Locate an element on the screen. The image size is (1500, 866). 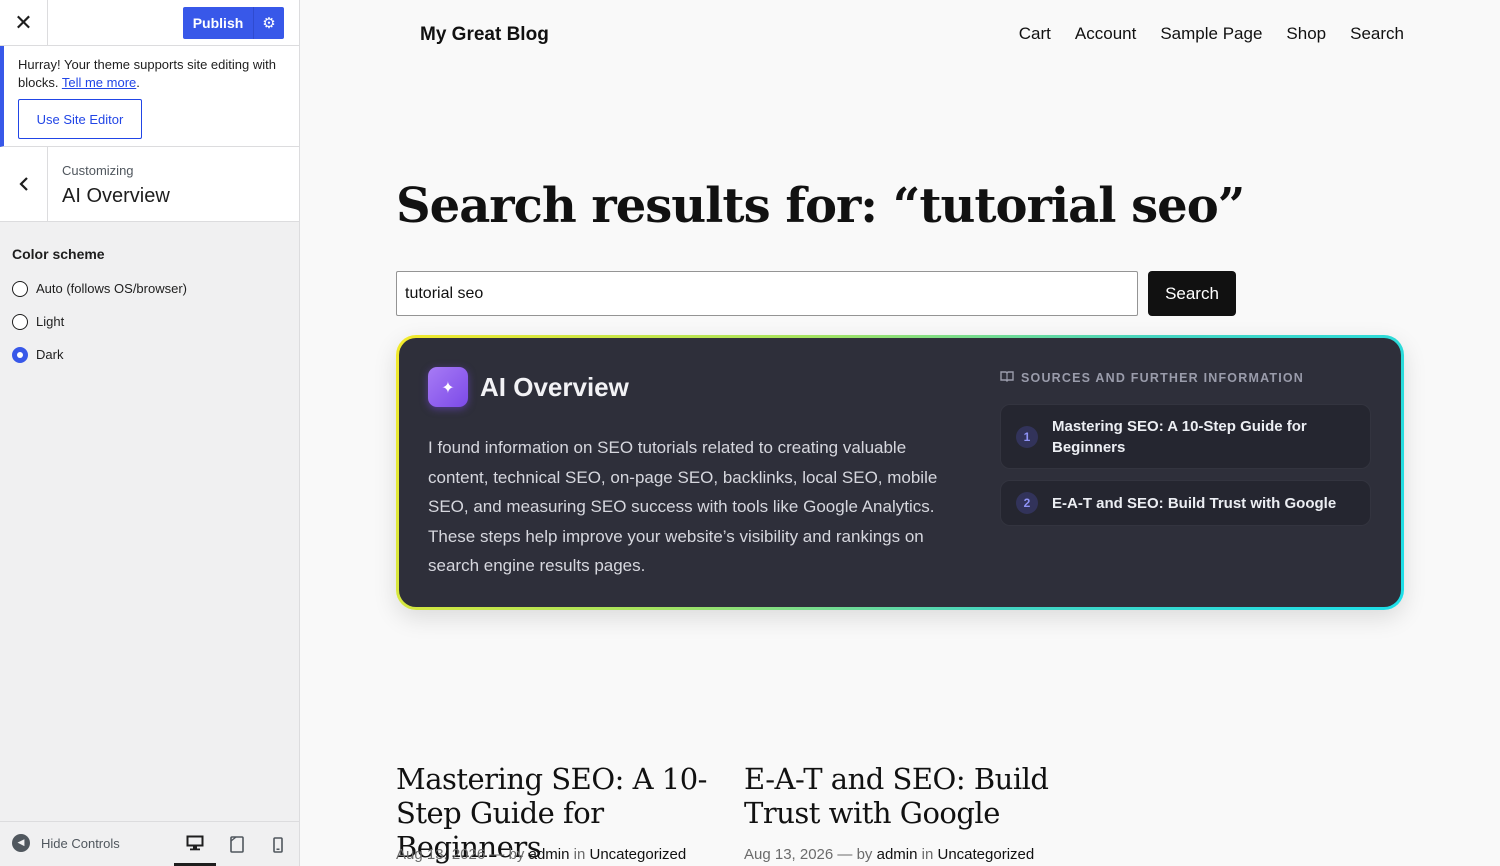
section-title: AI Overview is located at coordinates (116, 196).